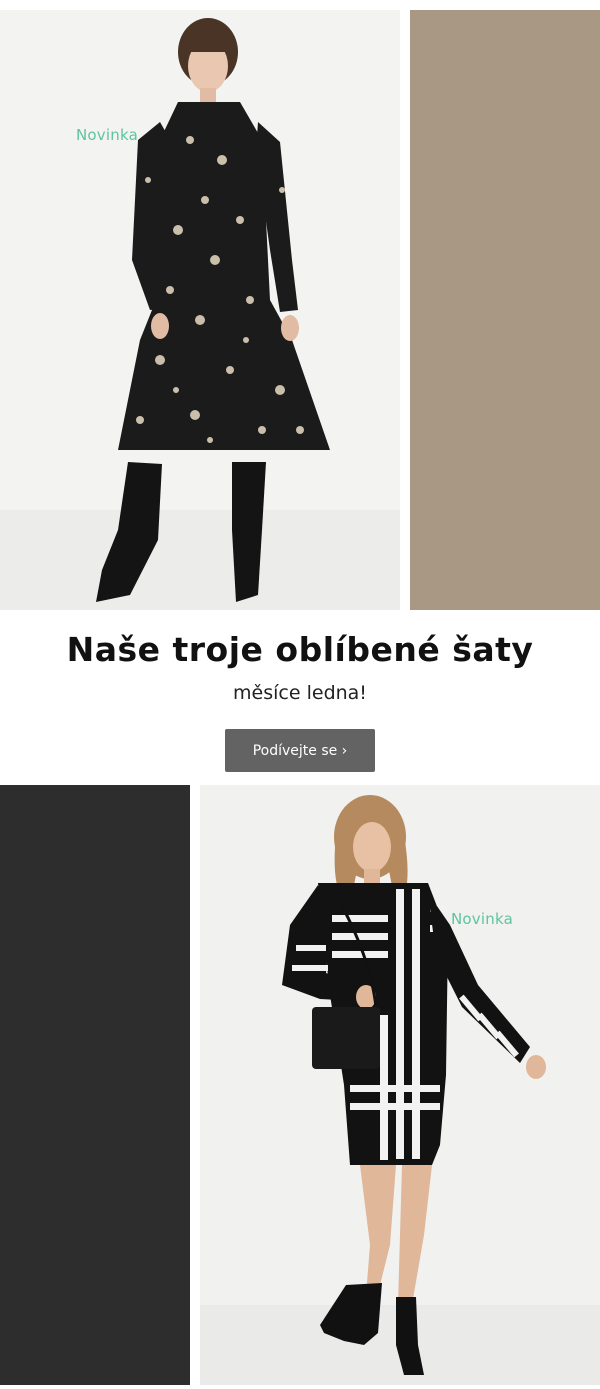  What do you see at coordinates (300, 693) in the screenshot?
I see `promo-subline: měsíce ledna!` at bounding box center [300, 693].